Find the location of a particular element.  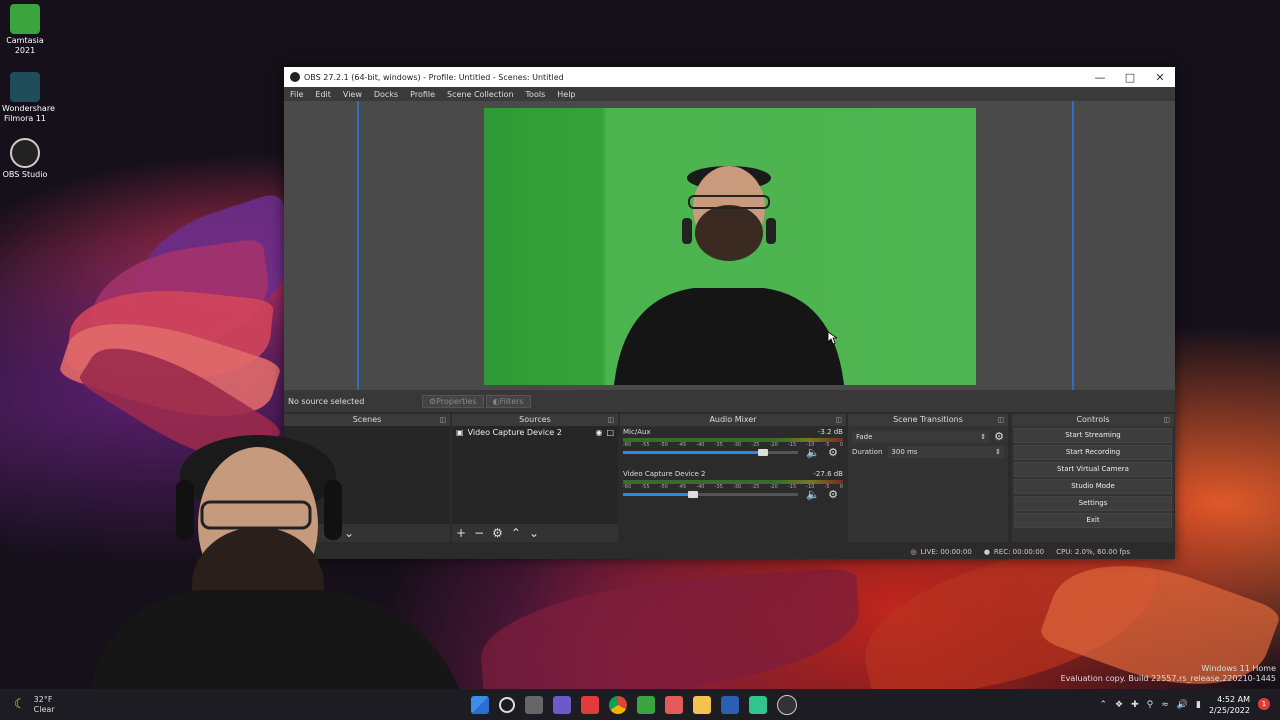

audio-mixer-dock-title: Audio Mixer is located at coordinates (733, 419).